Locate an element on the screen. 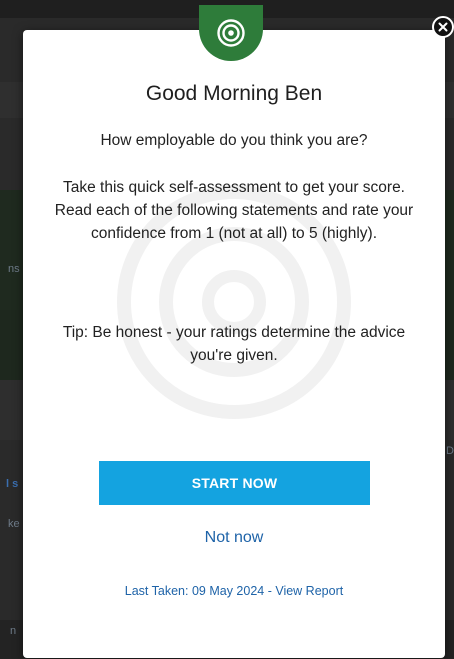 The height and width of the screenshot is (659, 454). bg-fragment: D is located at coordinates (450, 451).